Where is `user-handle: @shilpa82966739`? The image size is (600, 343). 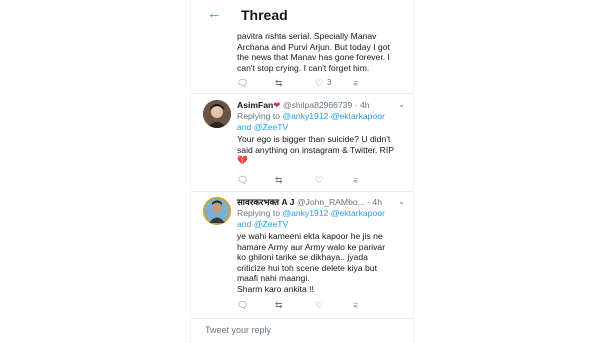
user-handle: @shilpa82966739 is located at coordinates (317, 105).